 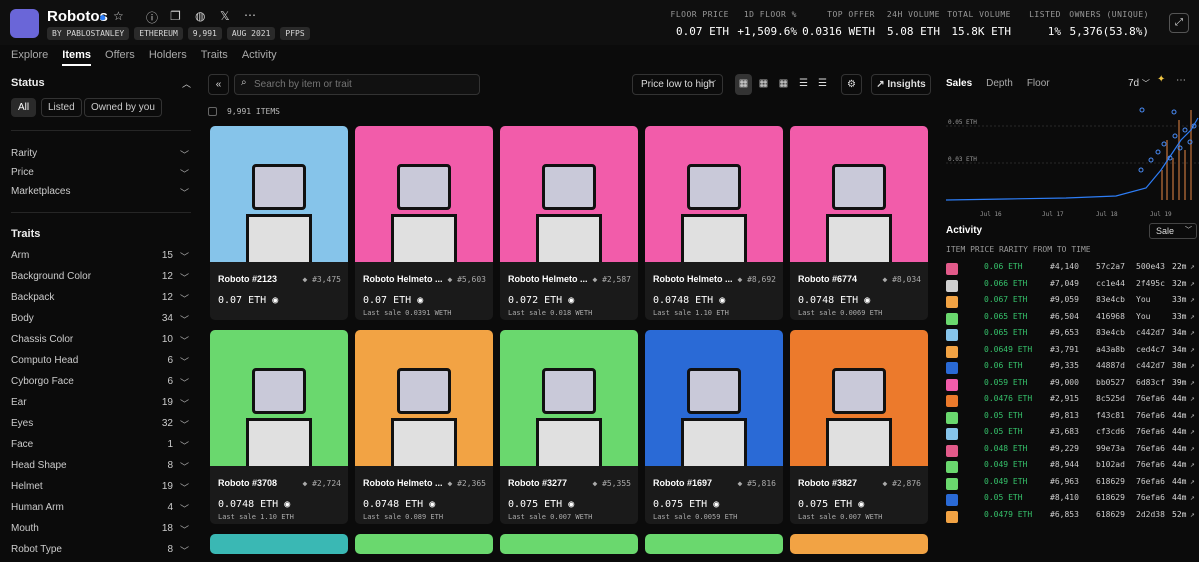 I want to click on status-all: All, so click(x=24, y=107).